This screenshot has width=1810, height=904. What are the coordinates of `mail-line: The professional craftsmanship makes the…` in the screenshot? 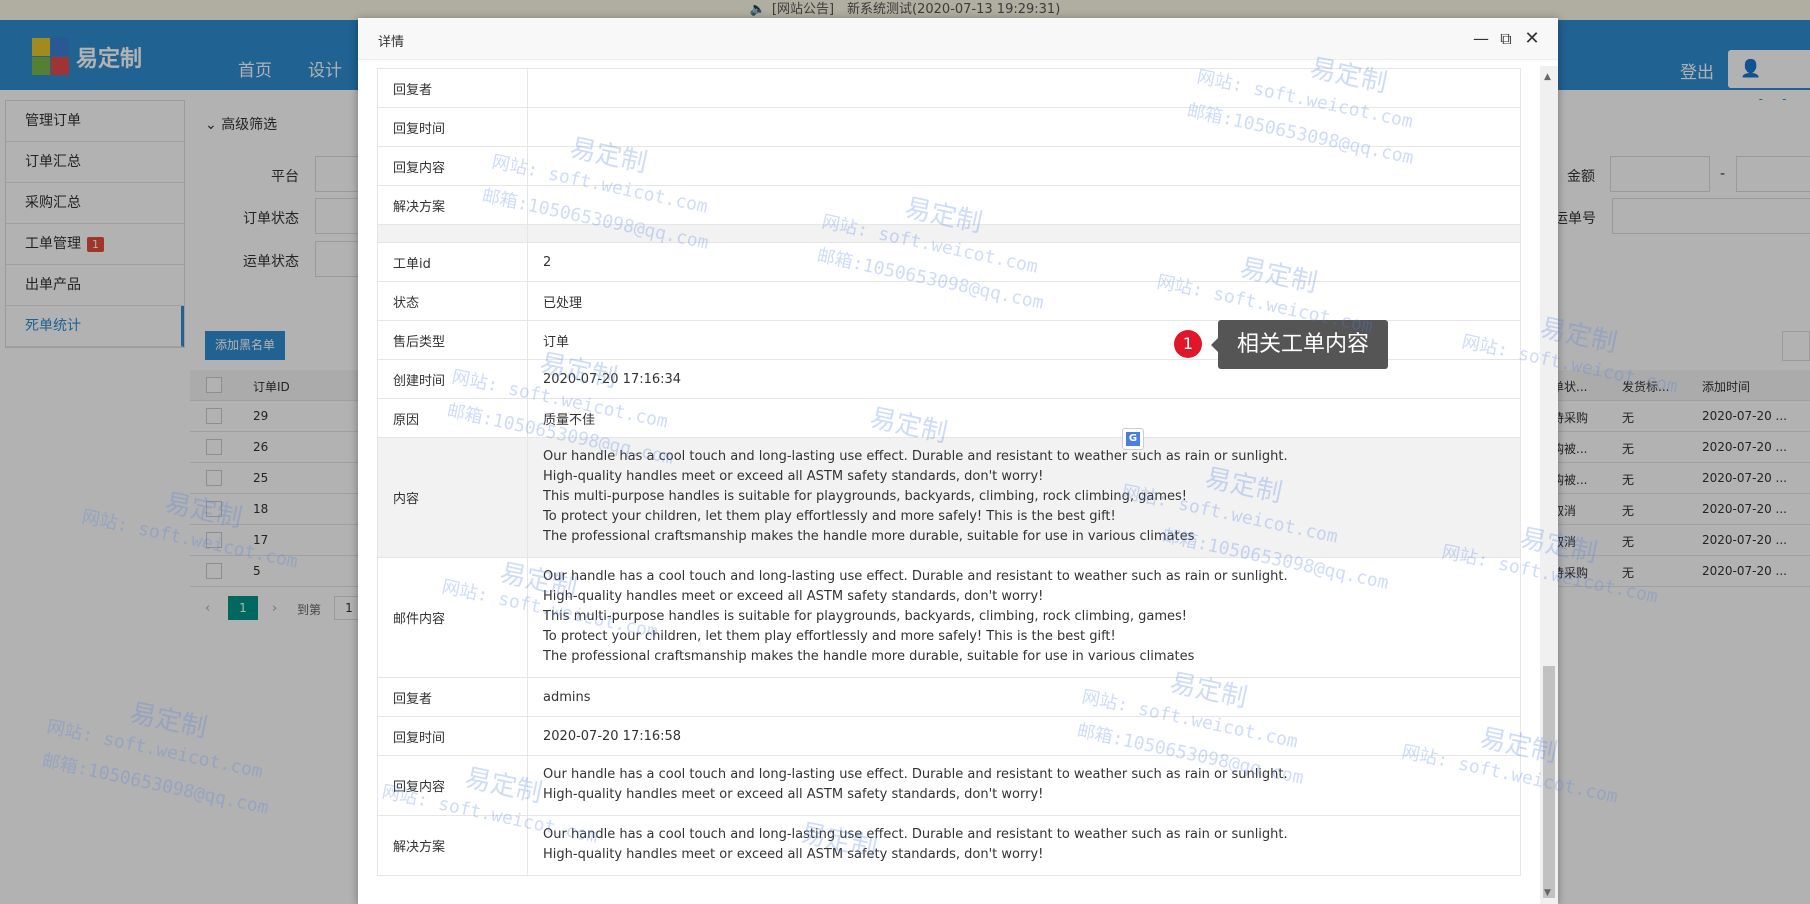 It's located at (869, 656).